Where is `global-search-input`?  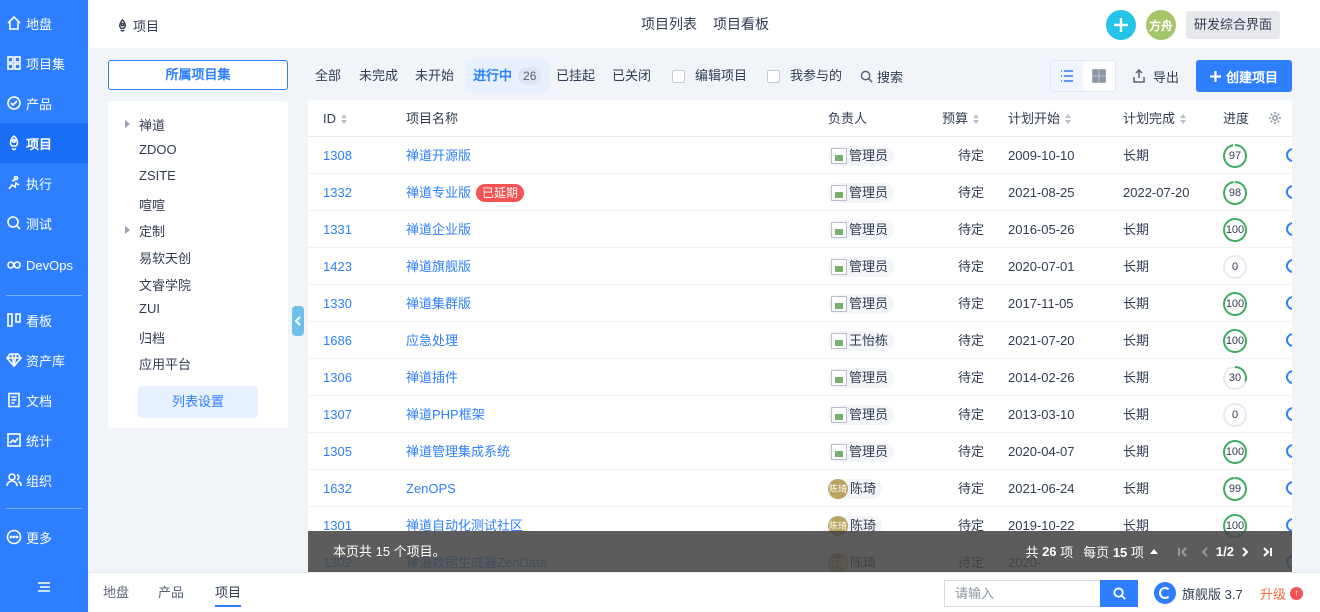 global-search-input is located at coordinates (1022, 593).